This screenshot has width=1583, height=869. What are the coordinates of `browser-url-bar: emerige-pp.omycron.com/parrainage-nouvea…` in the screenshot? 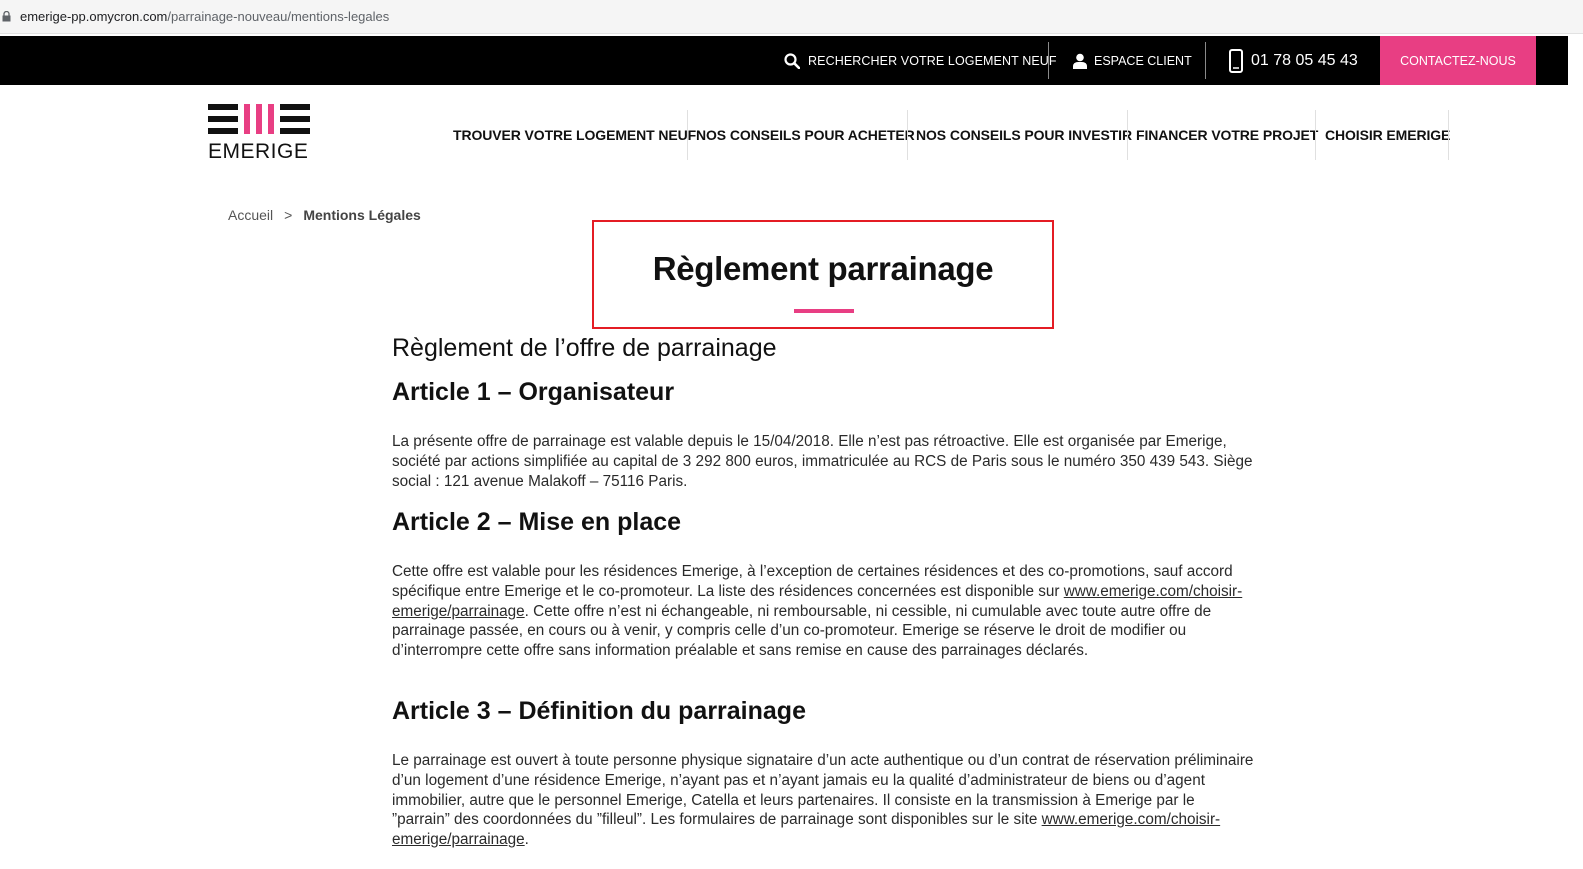 It's located at (791, 17).